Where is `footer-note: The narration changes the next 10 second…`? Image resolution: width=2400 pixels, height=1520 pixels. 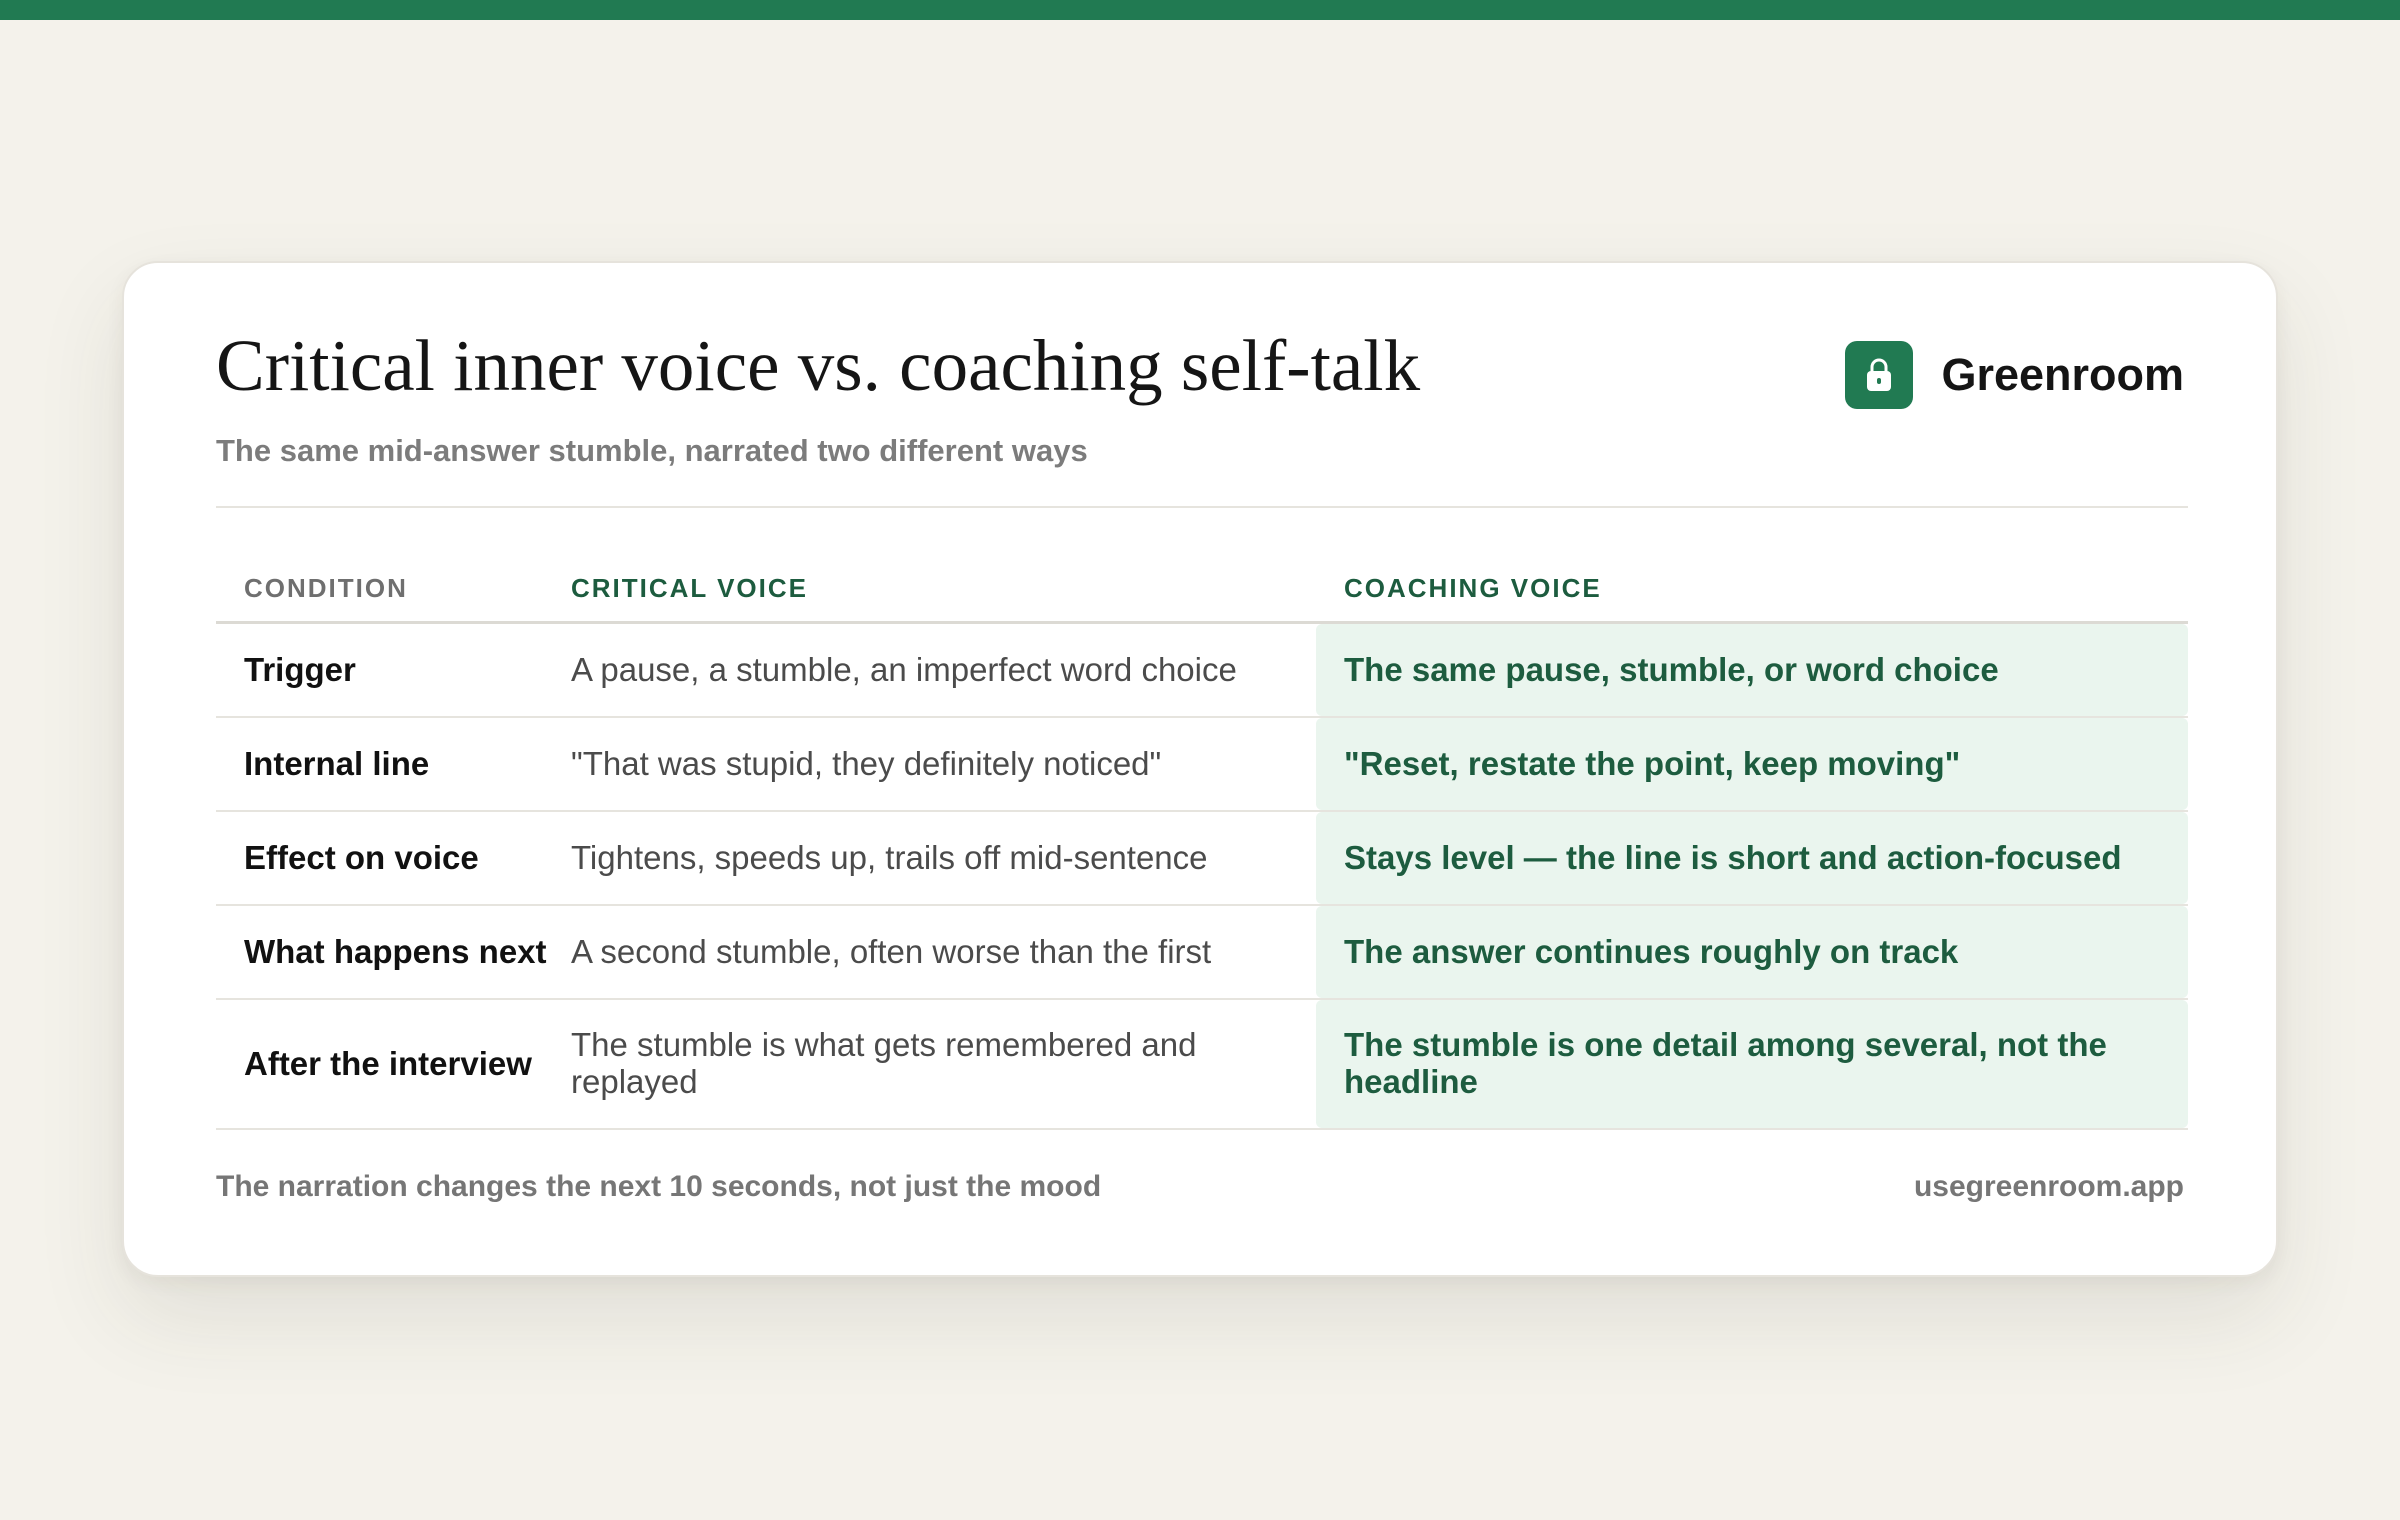
footer-note: The narration changes the next 10 second… is located at coordinates (659, 1186).